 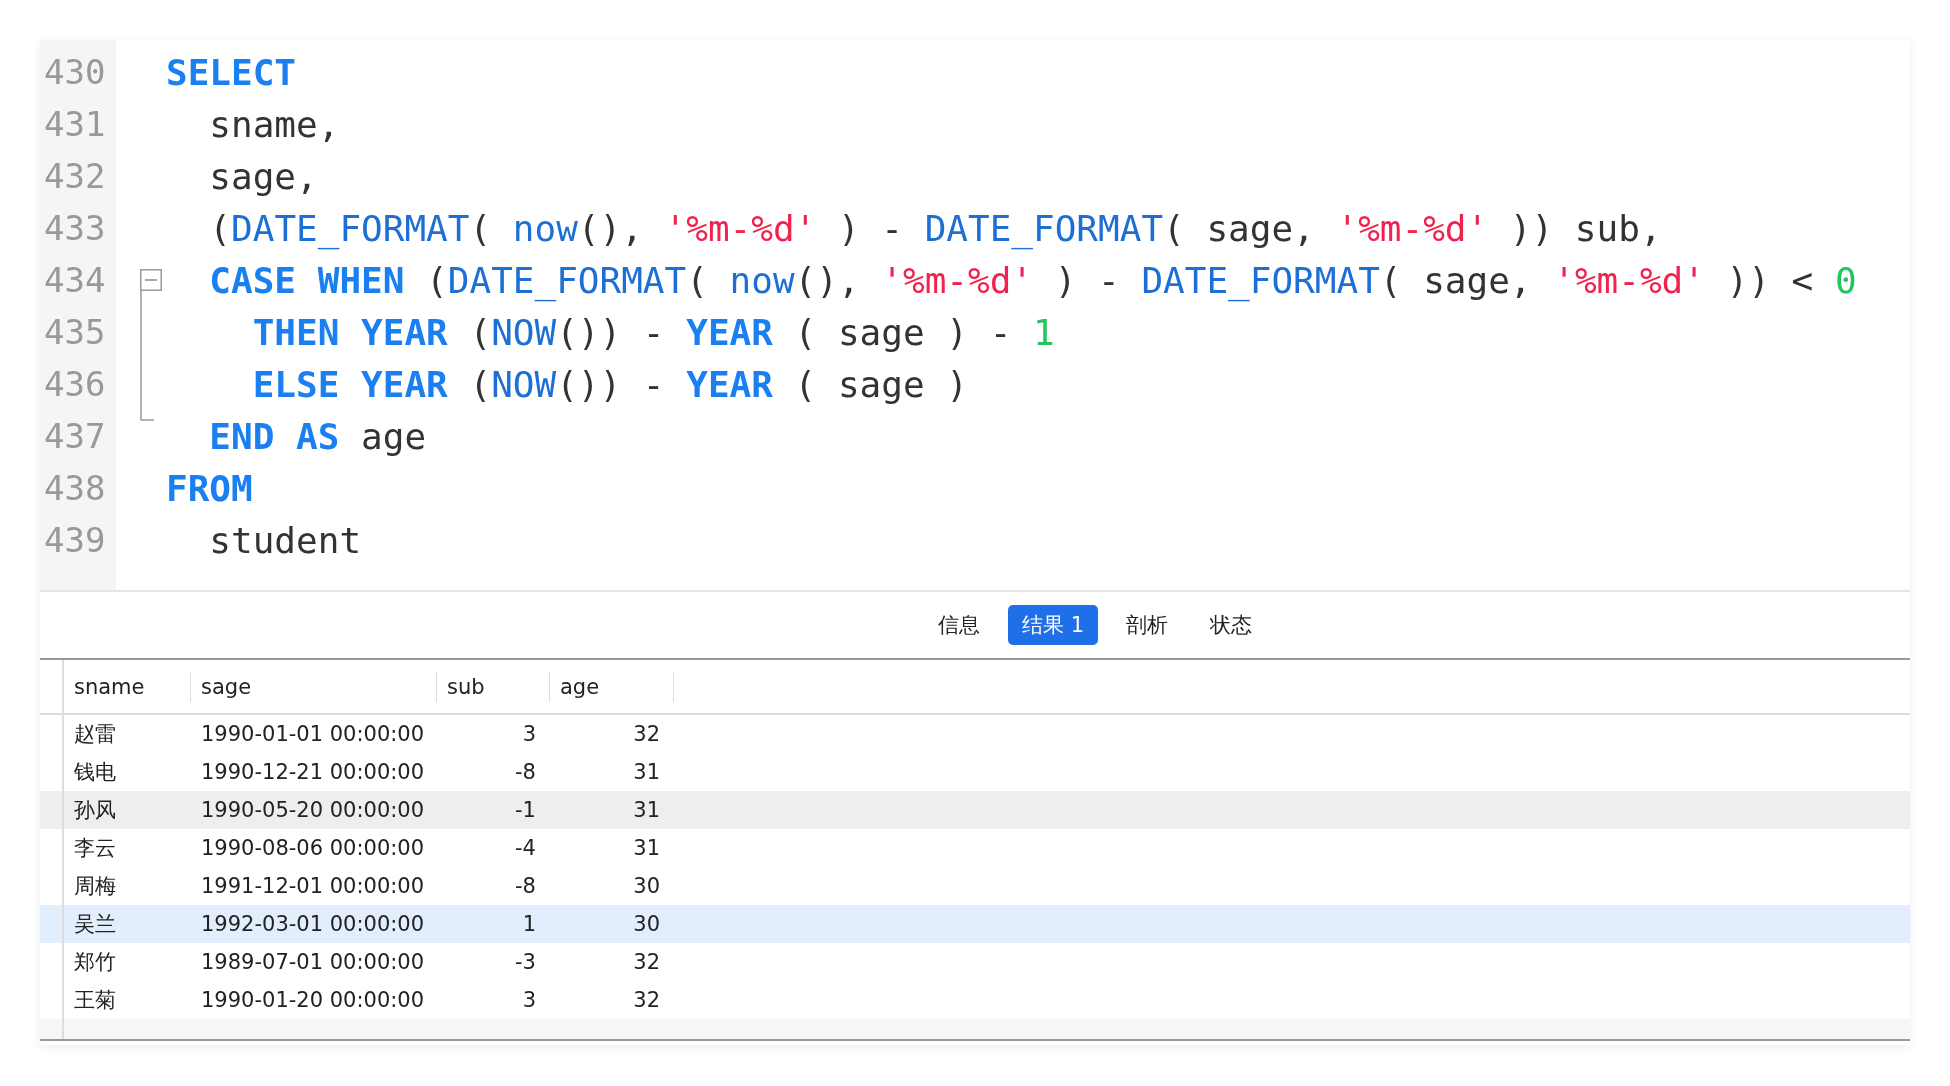 What do you see at coordinates (127, 686) in the screenshot?
I see `column-header: sname` at bounding box center [127, 686].